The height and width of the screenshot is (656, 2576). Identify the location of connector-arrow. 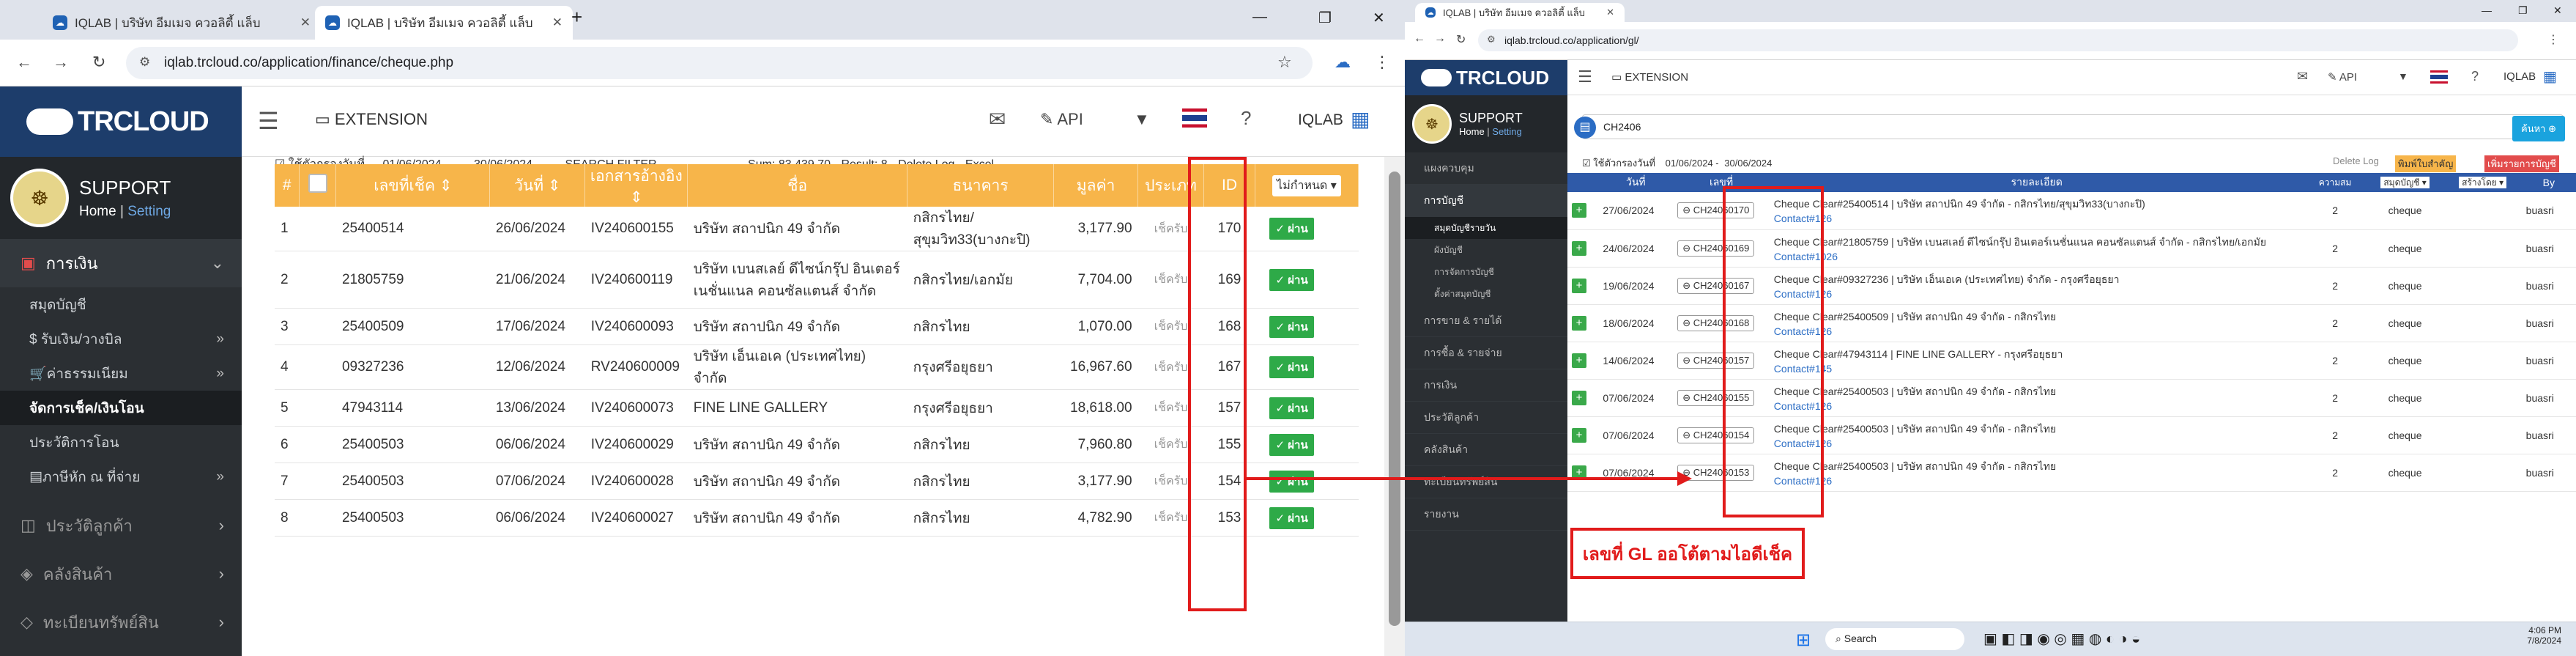
(1469, 478).